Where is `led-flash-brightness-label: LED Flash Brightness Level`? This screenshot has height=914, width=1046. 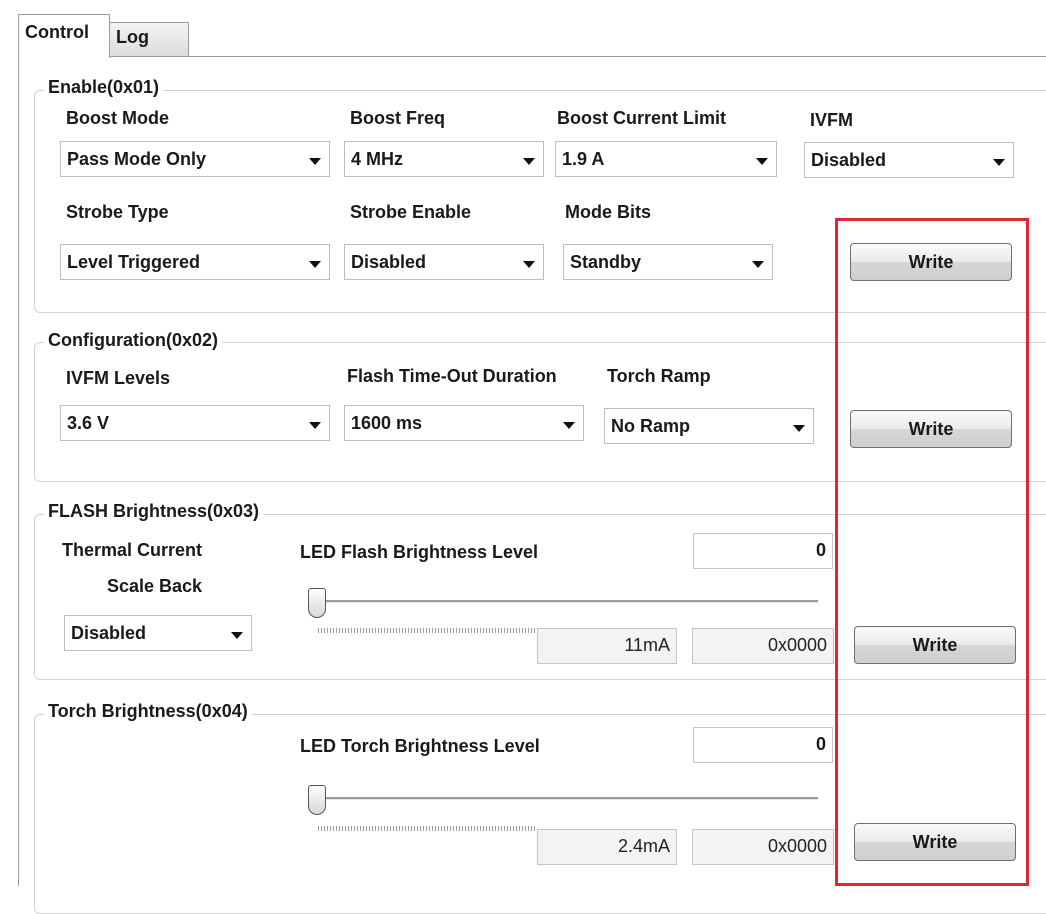 led-flash-brightness-label: LED Flash Brightness Level is located at coordinates (419, 552).